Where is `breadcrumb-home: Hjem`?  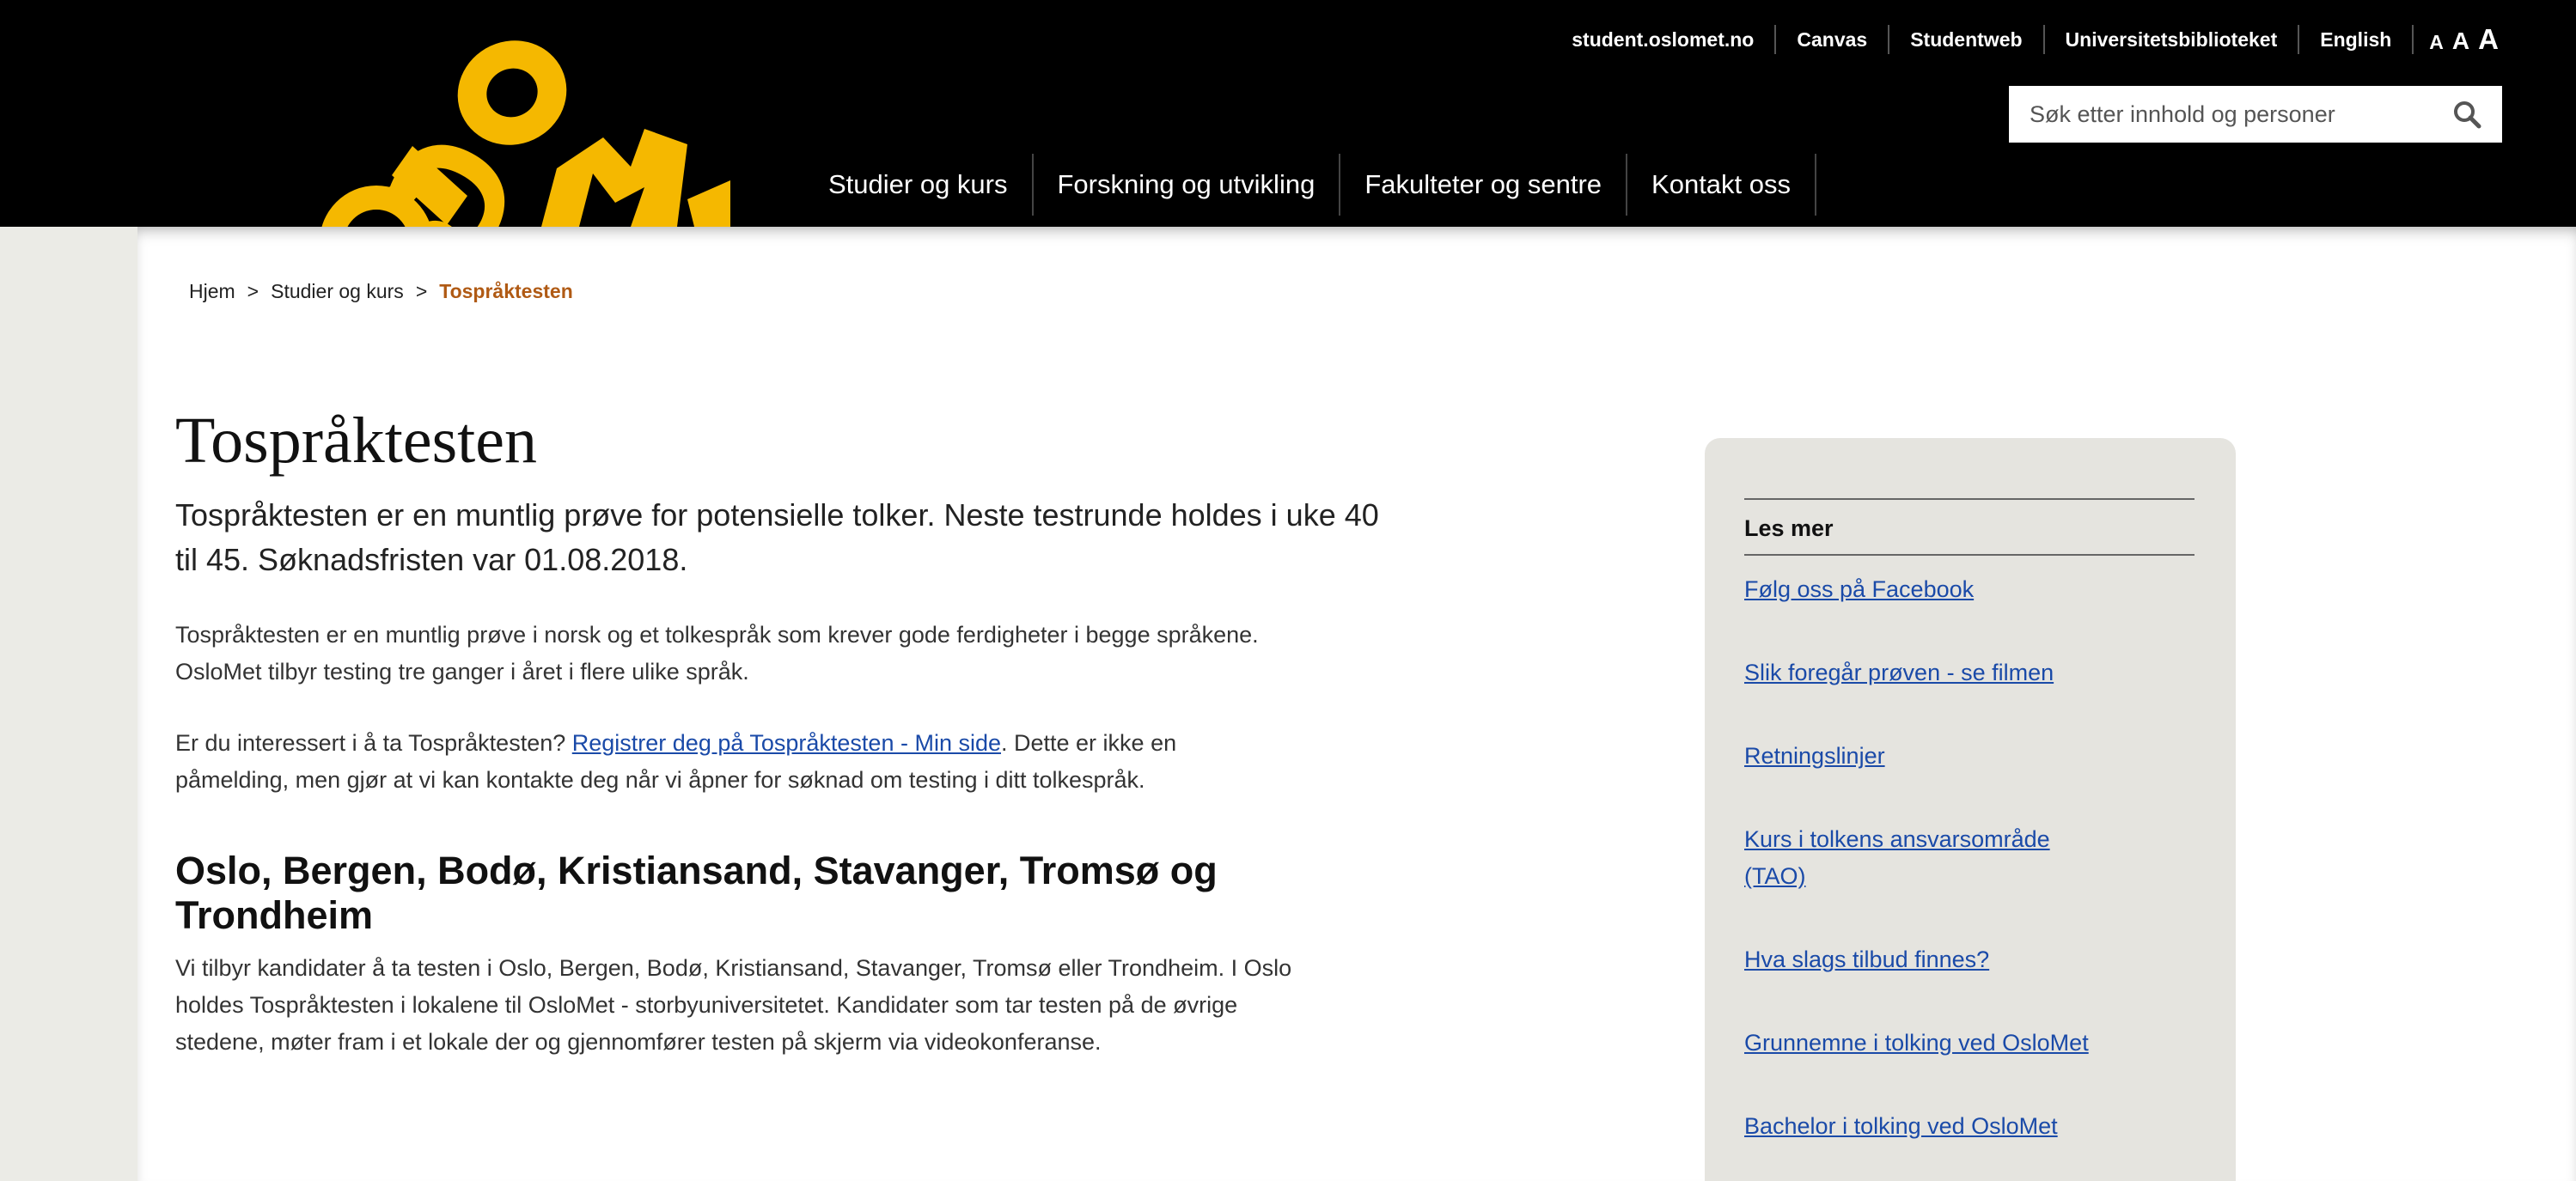
breadcrumb-home: Hjem is located at coordinates (212, 292).